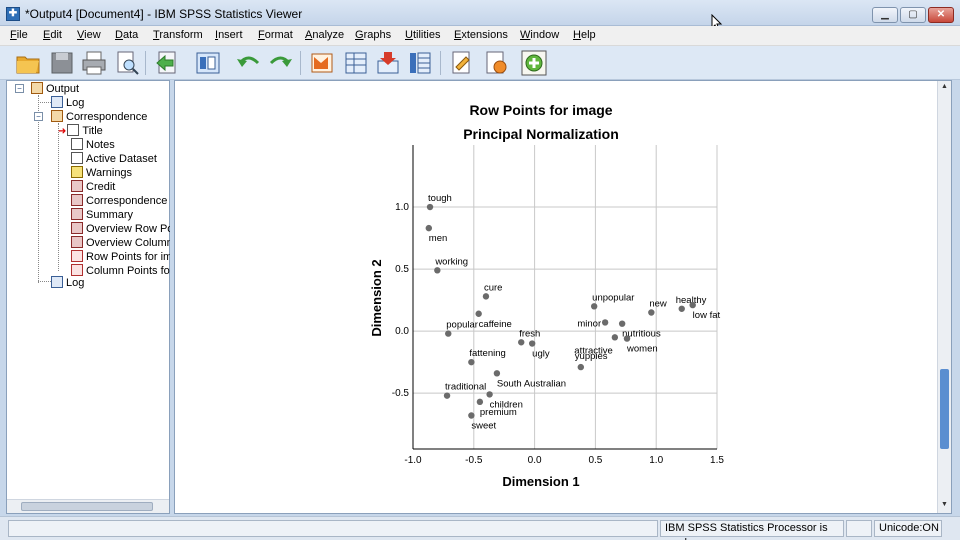 This screenshot has height=540, width=960. Describe the element at coordinates (944, 506) in the screenshot. I see `scroll-down-arrow-icon: ▼` at that location.